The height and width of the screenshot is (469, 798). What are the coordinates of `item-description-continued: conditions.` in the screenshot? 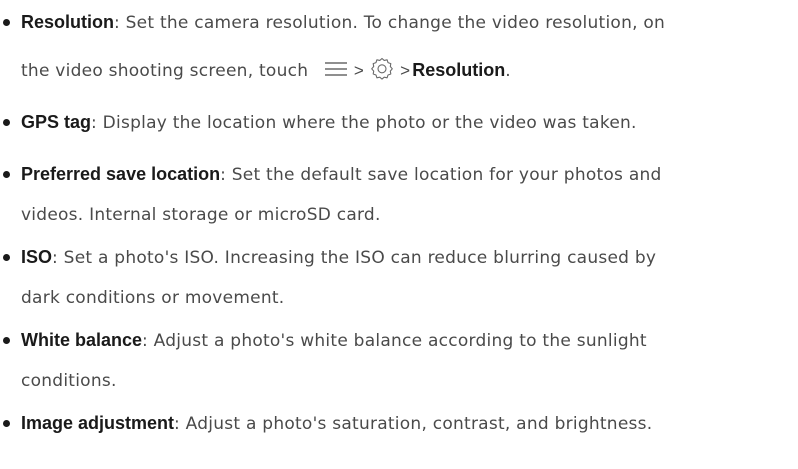 It's located at (69, 381).